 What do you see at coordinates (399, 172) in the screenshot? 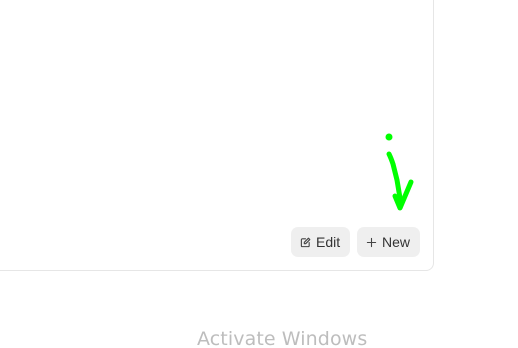
I see `arrow-down-icon` at bounding box center [399, 172].